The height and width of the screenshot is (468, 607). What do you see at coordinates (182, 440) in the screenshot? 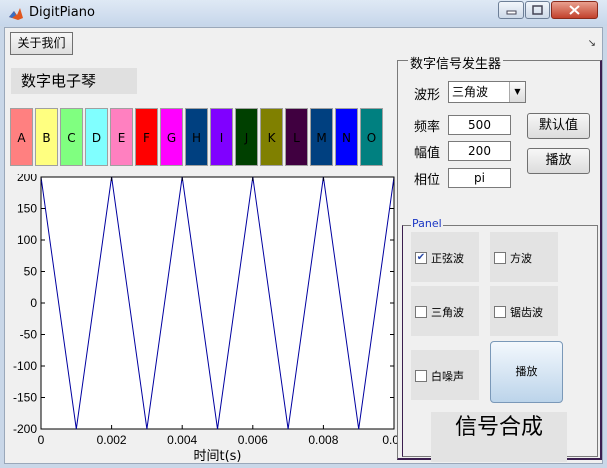
I see `x-tick-label: 0.004` at bounding box center [182, 440].